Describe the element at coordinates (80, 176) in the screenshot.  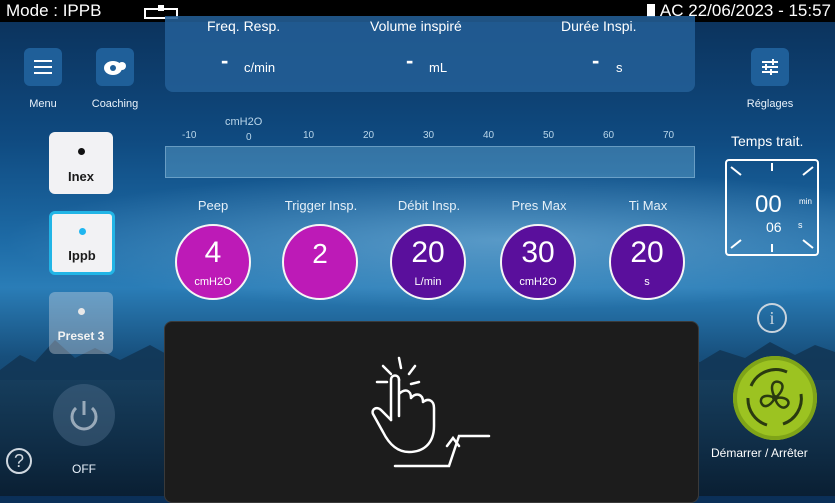
I see `preset-label: Inex` at that location.